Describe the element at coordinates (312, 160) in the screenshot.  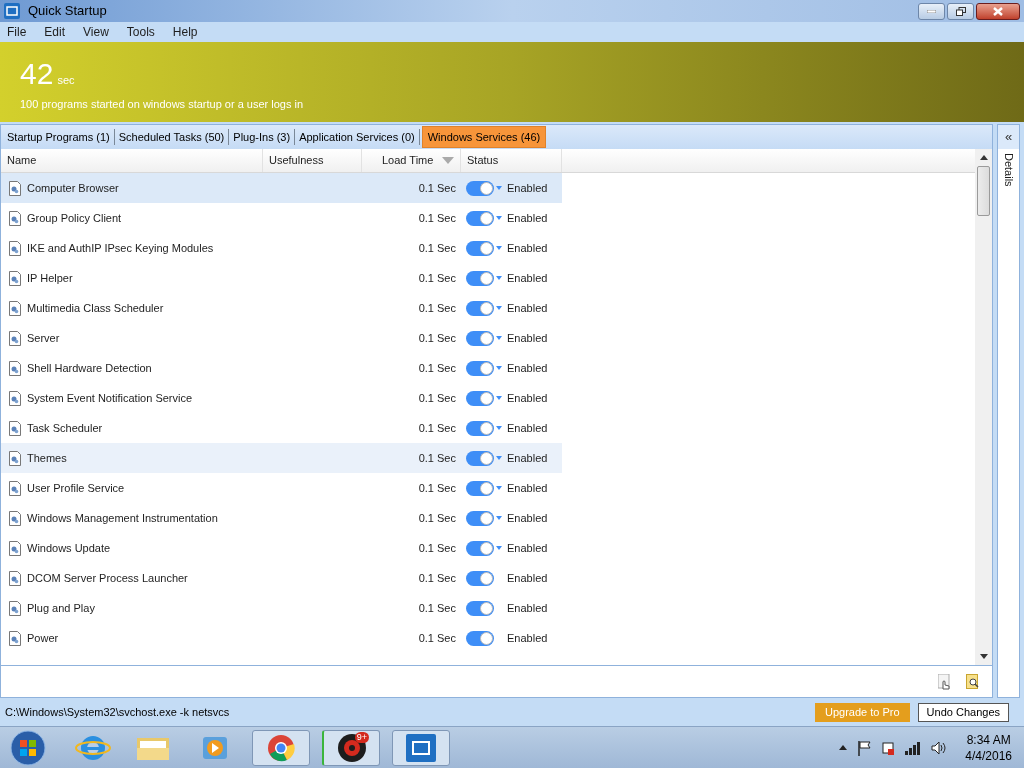
I see `column-header: Usefulness` at that location.